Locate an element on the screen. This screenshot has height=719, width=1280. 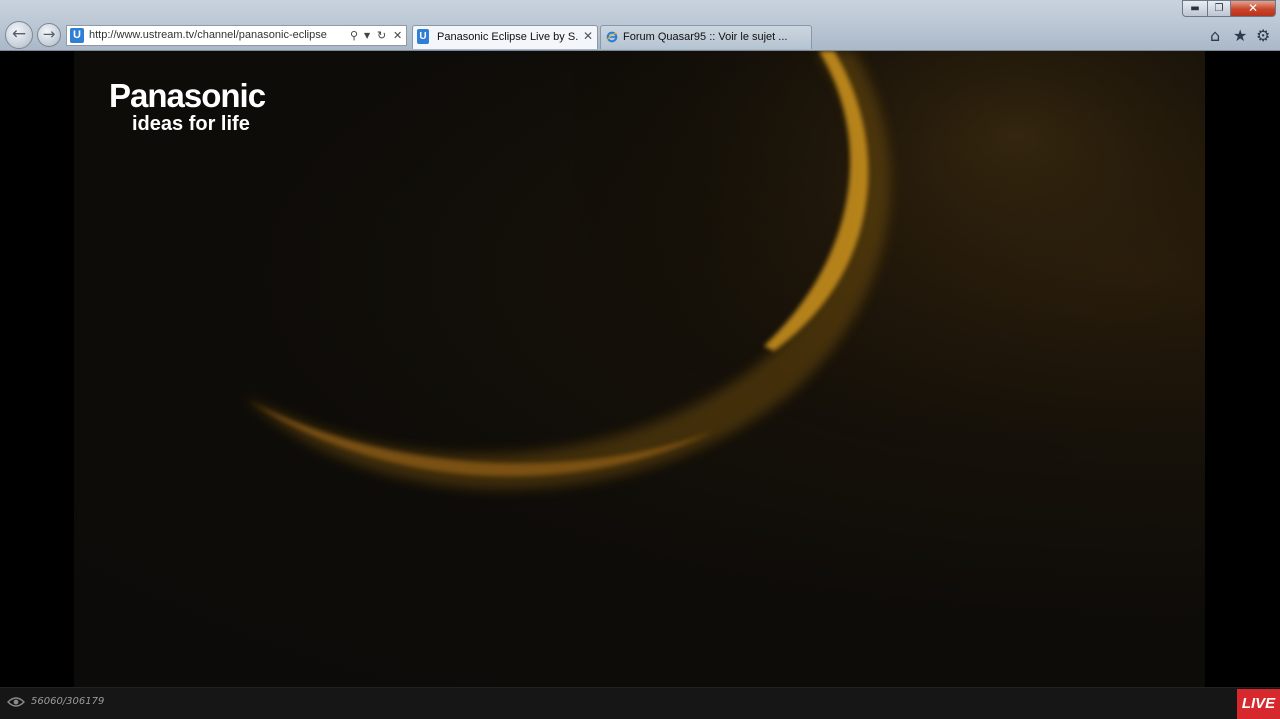
panasonic-logo: Panasonic ideas for life is located at coordinates (187, 106).